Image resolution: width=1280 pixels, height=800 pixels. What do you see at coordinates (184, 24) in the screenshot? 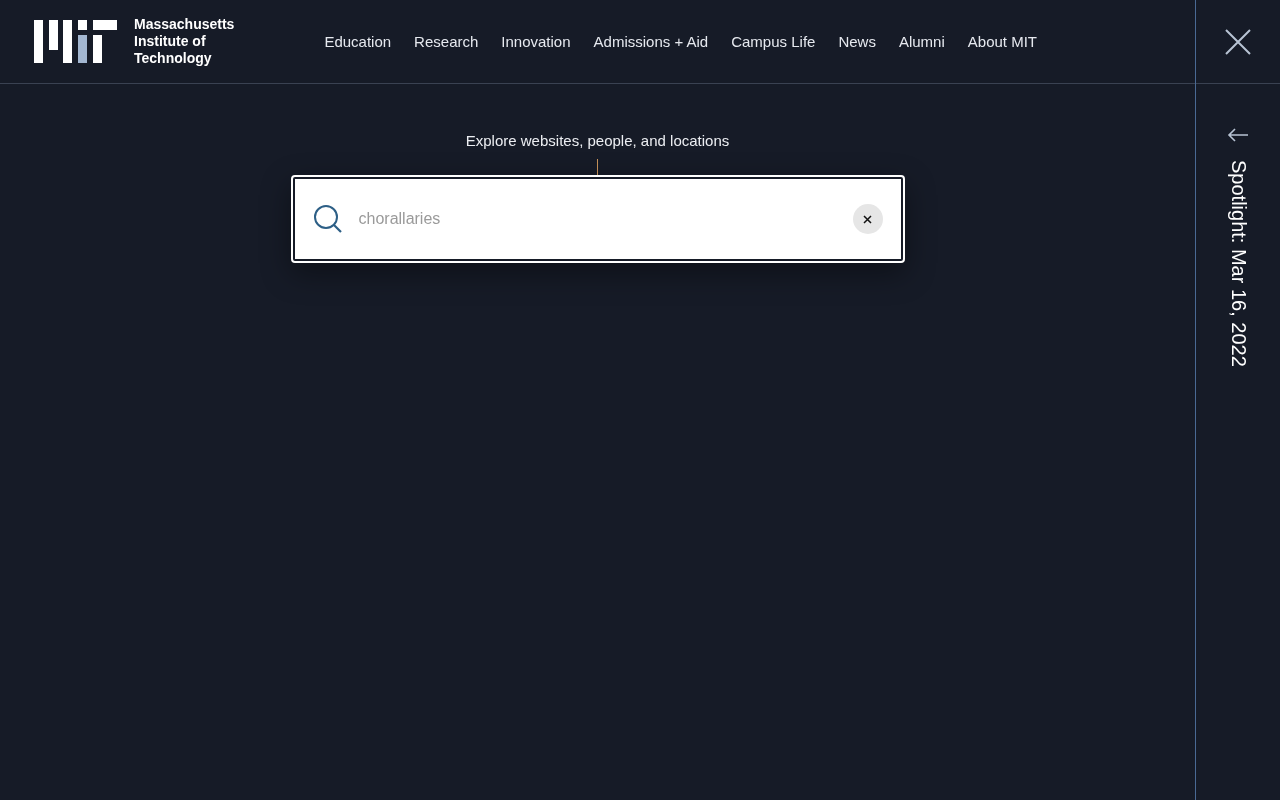
I see `logo-text: Massachusetts` at bounding box center [184, 24].